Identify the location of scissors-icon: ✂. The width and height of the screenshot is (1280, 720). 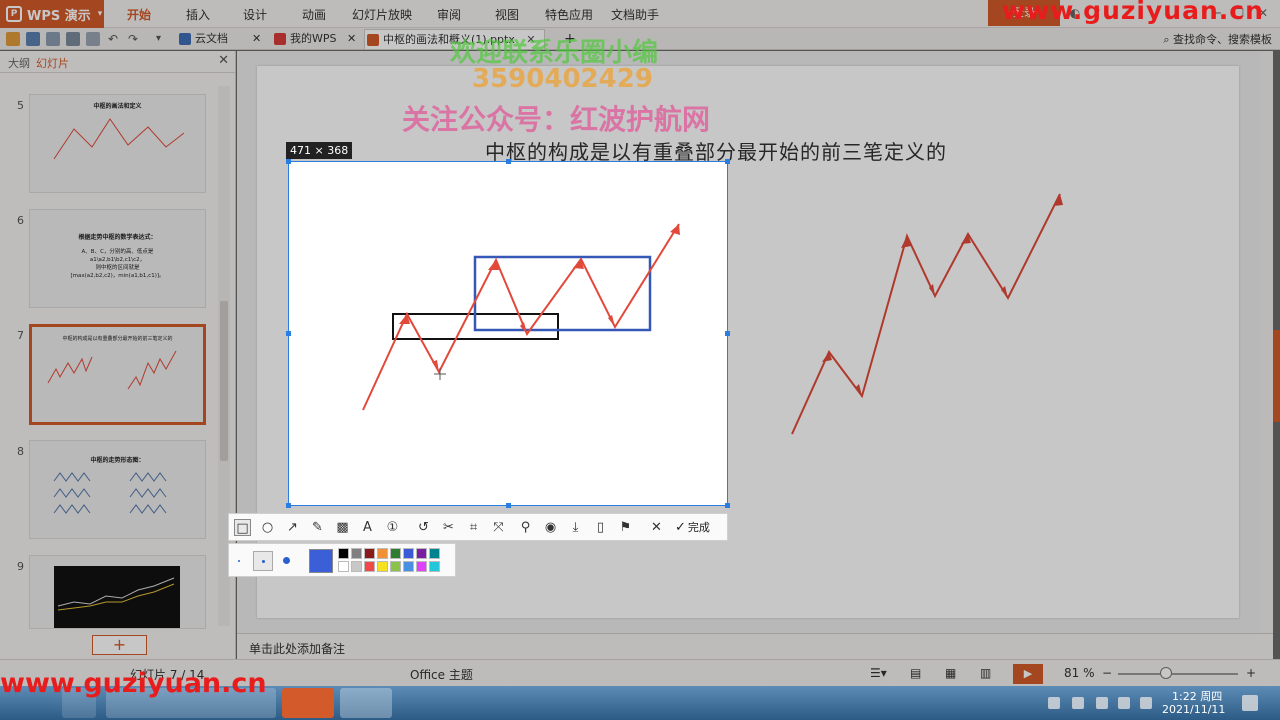
(448, 527).